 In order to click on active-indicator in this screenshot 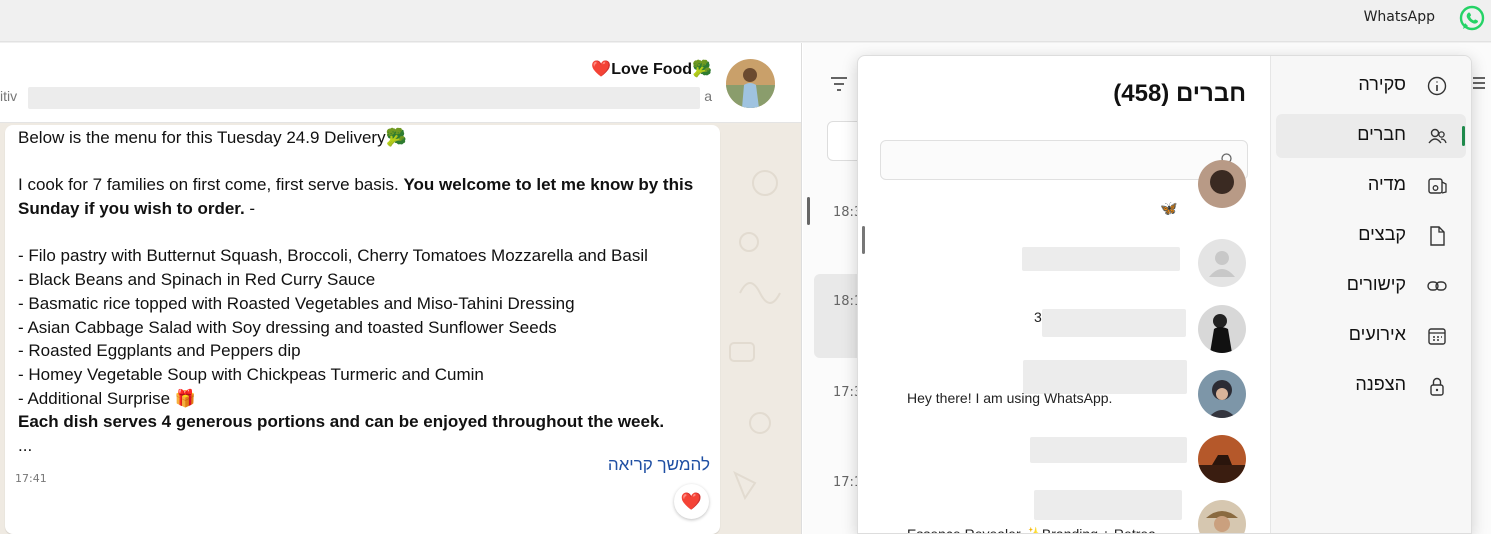, I will do `click(1463, 136)`.